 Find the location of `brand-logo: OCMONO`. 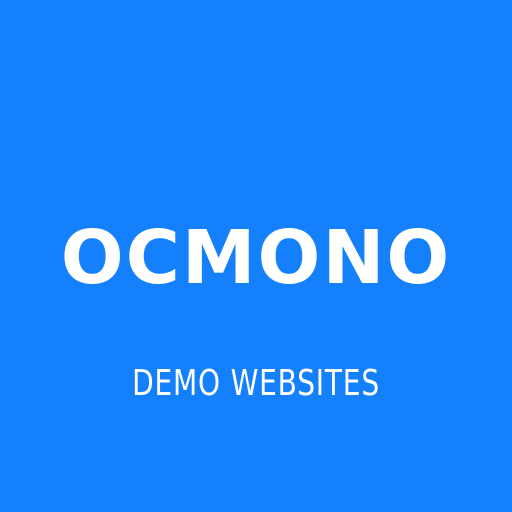

brand-logo: OCMONO is located at coordinates (256, 258).